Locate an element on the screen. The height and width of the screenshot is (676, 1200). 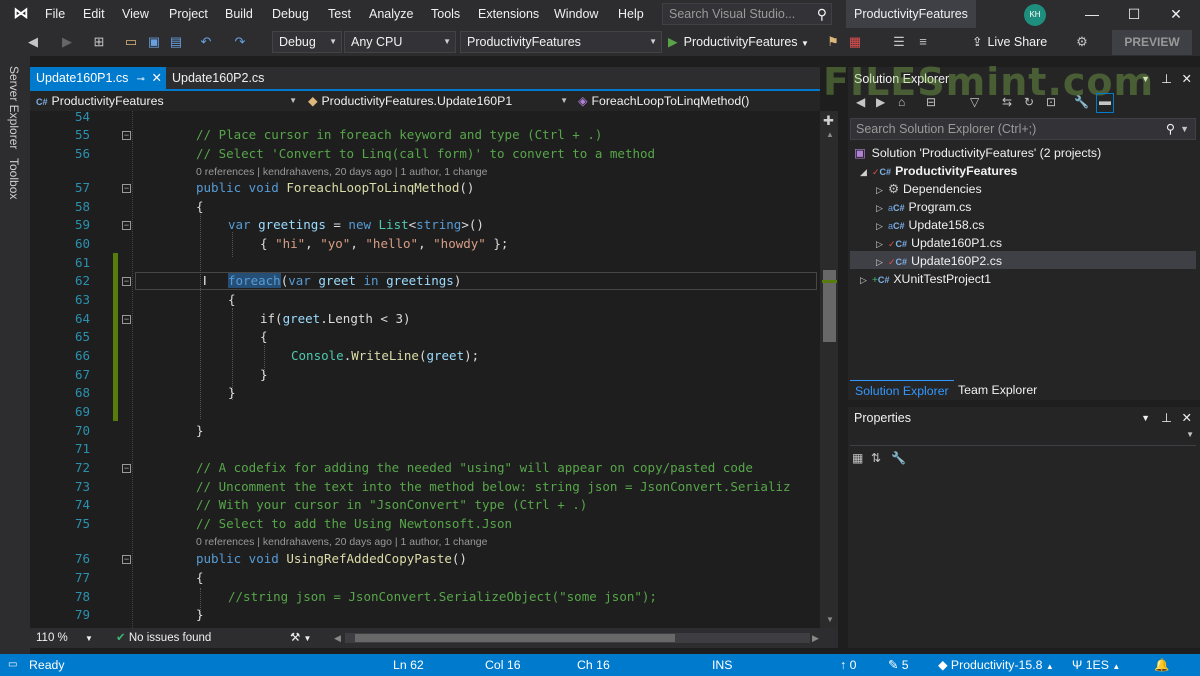
toolbox-tab: Toolbox is located at coordinates (14, 178).